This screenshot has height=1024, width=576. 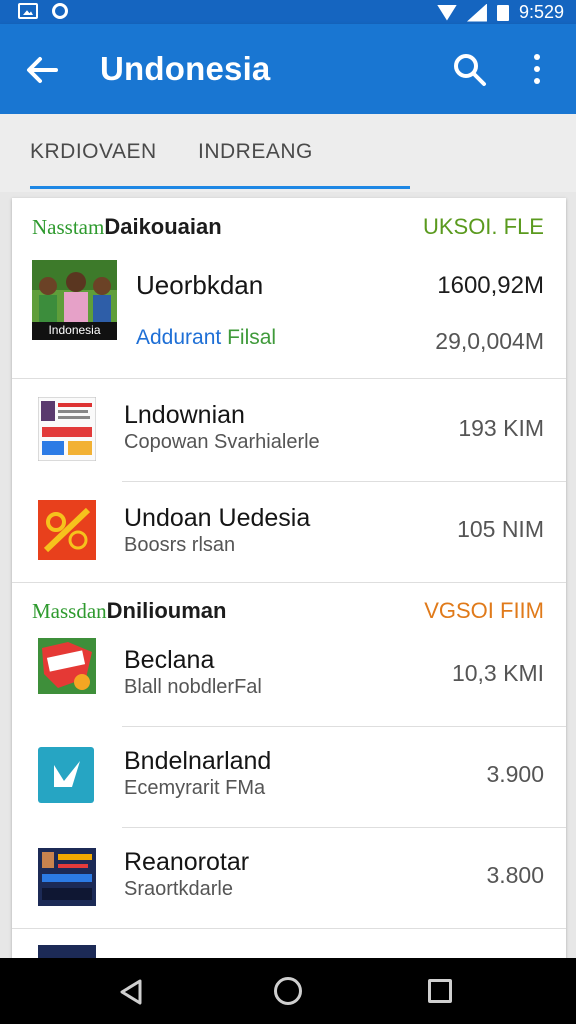 I want to click on item-size: 3.900, so click(x=515, y=774).